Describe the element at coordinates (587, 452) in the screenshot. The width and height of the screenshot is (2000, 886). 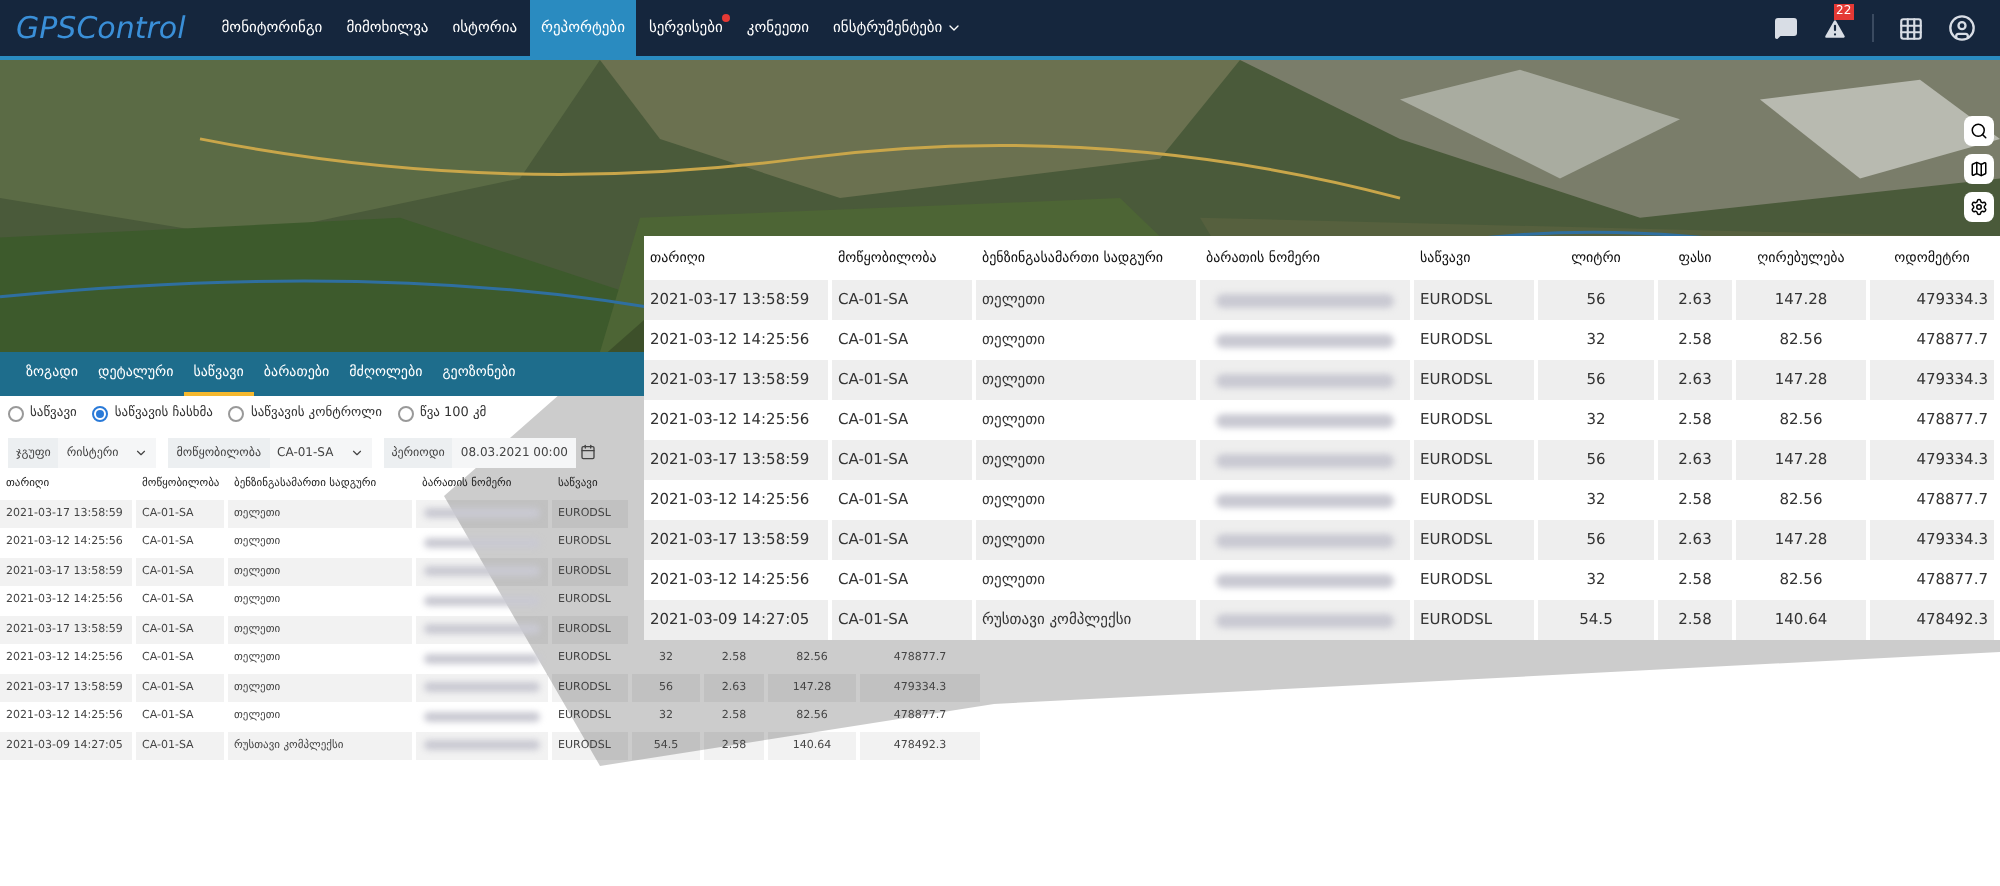
I see `calendar-icon` at that location.